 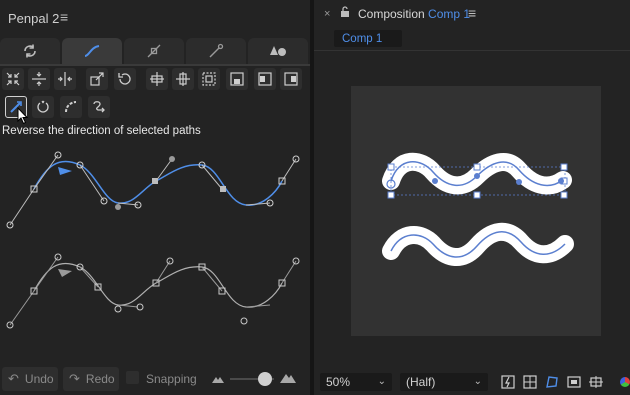 I want to click on undo-icon: ↶, so click(x=13, y=378).